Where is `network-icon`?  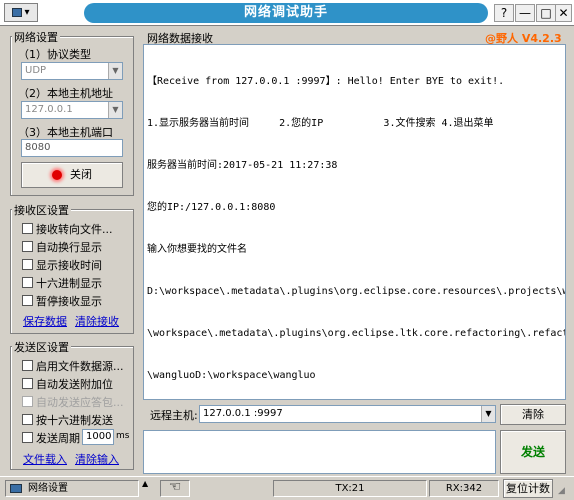 network-icon is located at coordinates (16, 488).